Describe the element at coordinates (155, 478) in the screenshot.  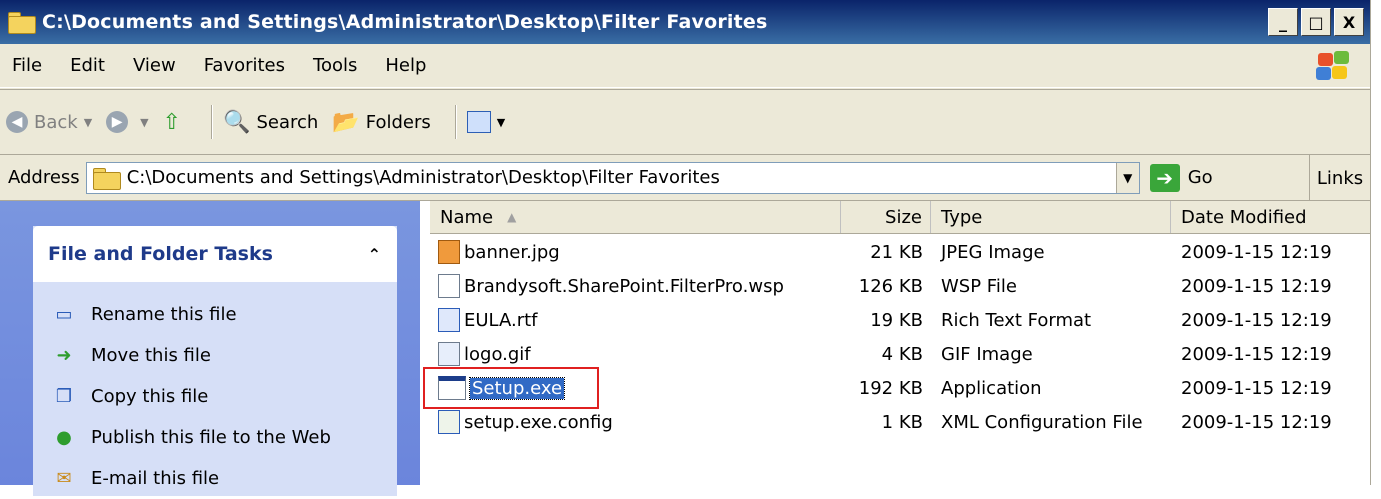
I see `task-label: E-mail this file` at that location.